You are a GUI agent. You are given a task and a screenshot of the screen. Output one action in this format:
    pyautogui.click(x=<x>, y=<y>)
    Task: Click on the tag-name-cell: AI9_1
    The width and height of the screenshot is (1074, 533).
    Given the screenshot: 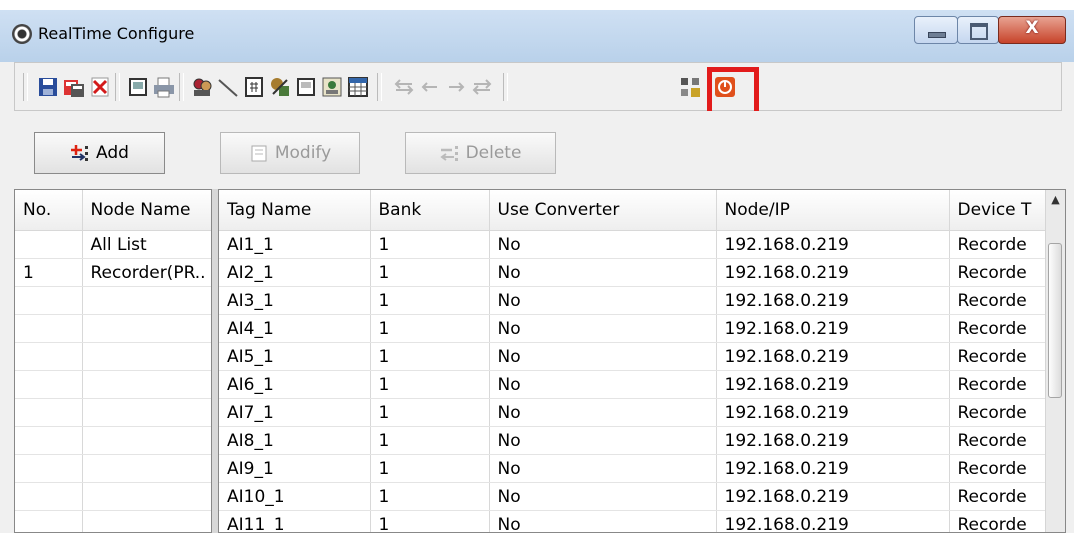 What is the action you would take?
    pyautogui.click(x=295, y=468)
    